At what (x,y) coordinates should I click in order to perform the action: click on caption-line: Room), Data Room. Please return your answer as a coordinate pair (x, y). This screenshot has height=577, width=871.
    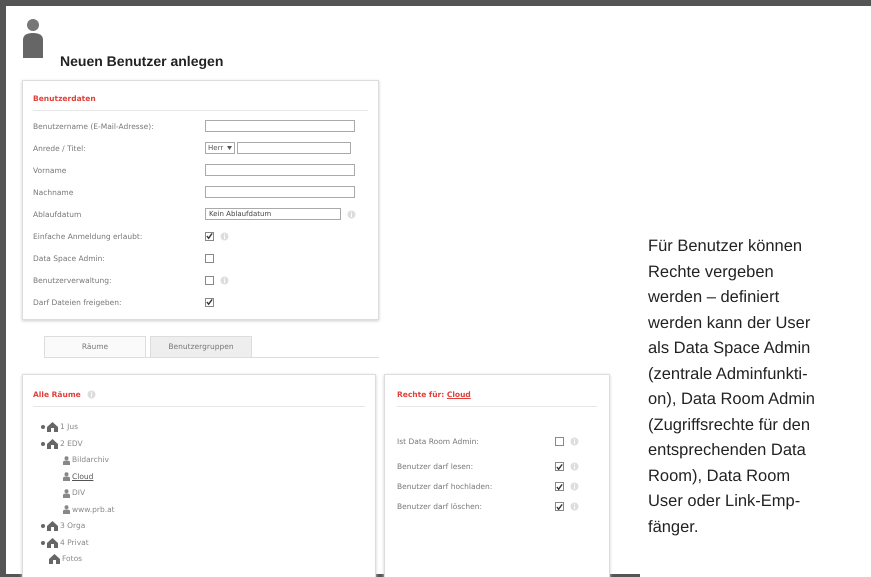
    Looking at the image, I should click on (720, 476).